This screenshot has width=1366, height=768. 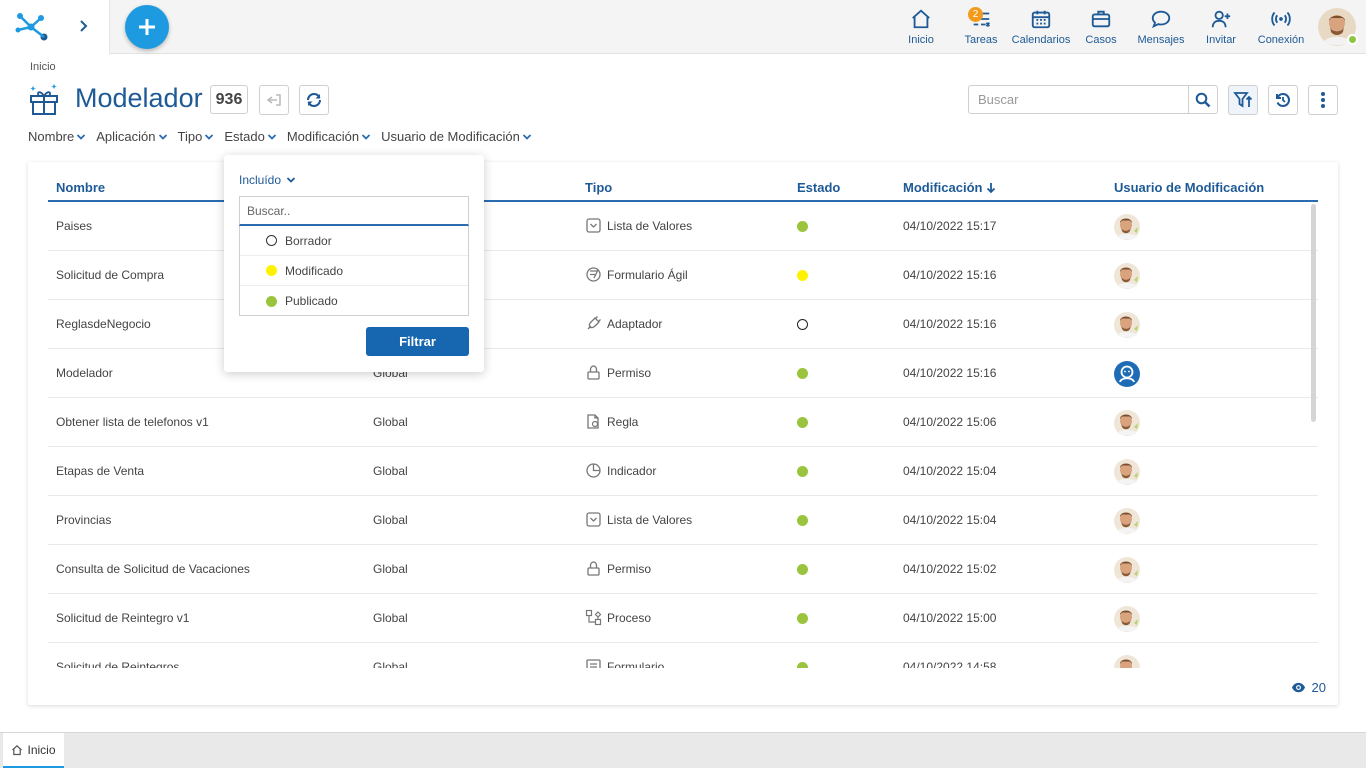 What do you see at coordinates (31, 26) in the screenshot?
I see `app-logo-icon` at bounding box center [31, 26].